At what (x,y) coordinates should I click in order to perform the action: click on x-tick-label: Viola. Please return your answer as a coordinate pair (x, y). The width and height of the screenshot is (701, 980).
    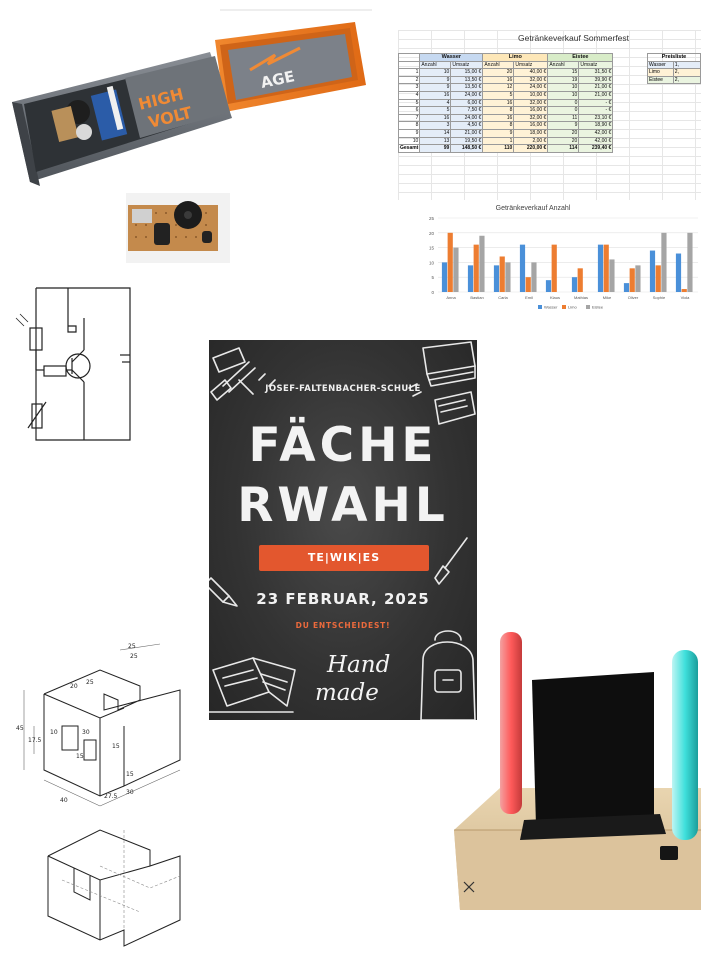
    Looking at the image, I should click on (686, 297).